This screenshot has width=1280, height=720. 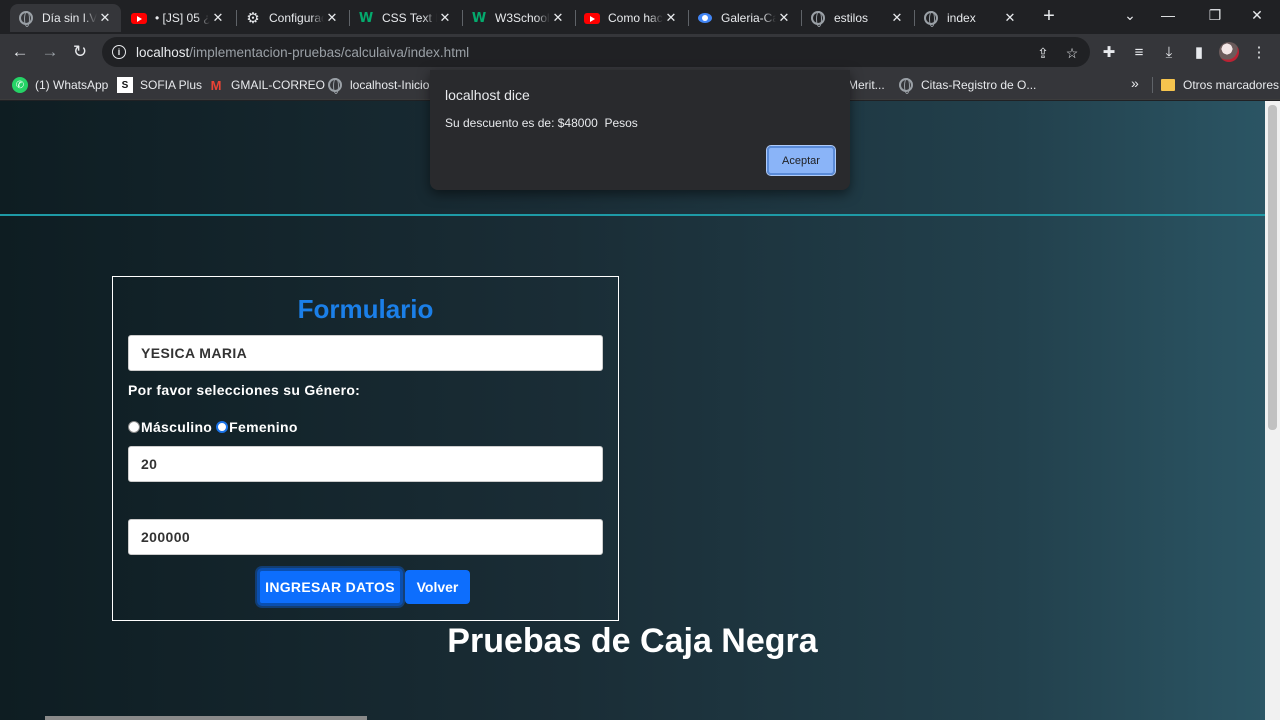 I want to click on bookmark-label: SOFIA Plus, so click(x=171, y=85).